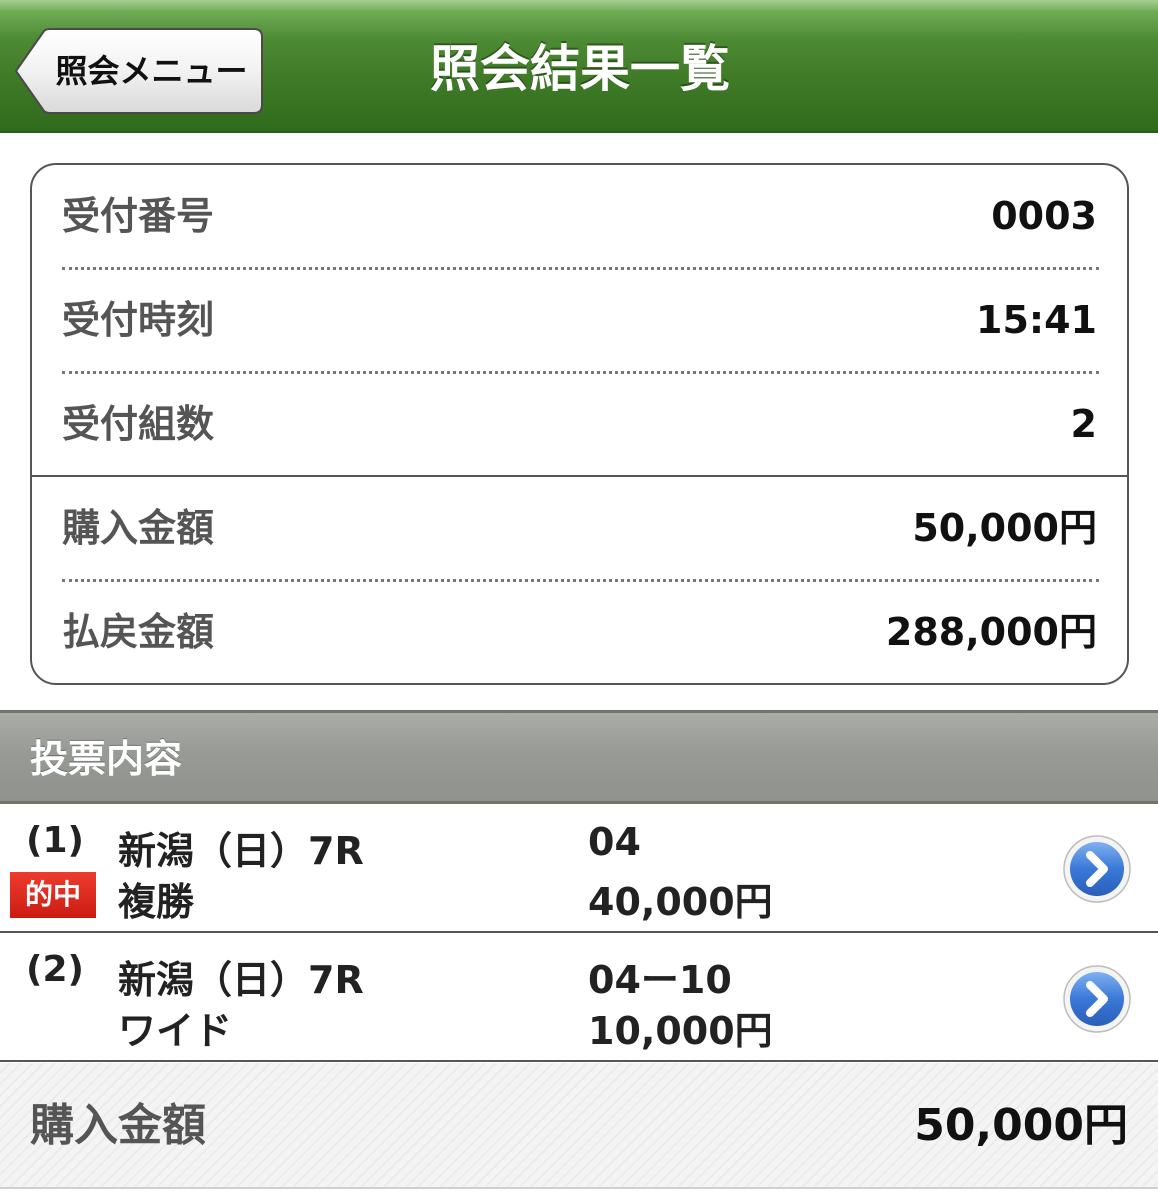 The height and width of the screenshot is (1200, 1158). I want to click on receipt-time-label: 受付時刻, so click(138, 320).